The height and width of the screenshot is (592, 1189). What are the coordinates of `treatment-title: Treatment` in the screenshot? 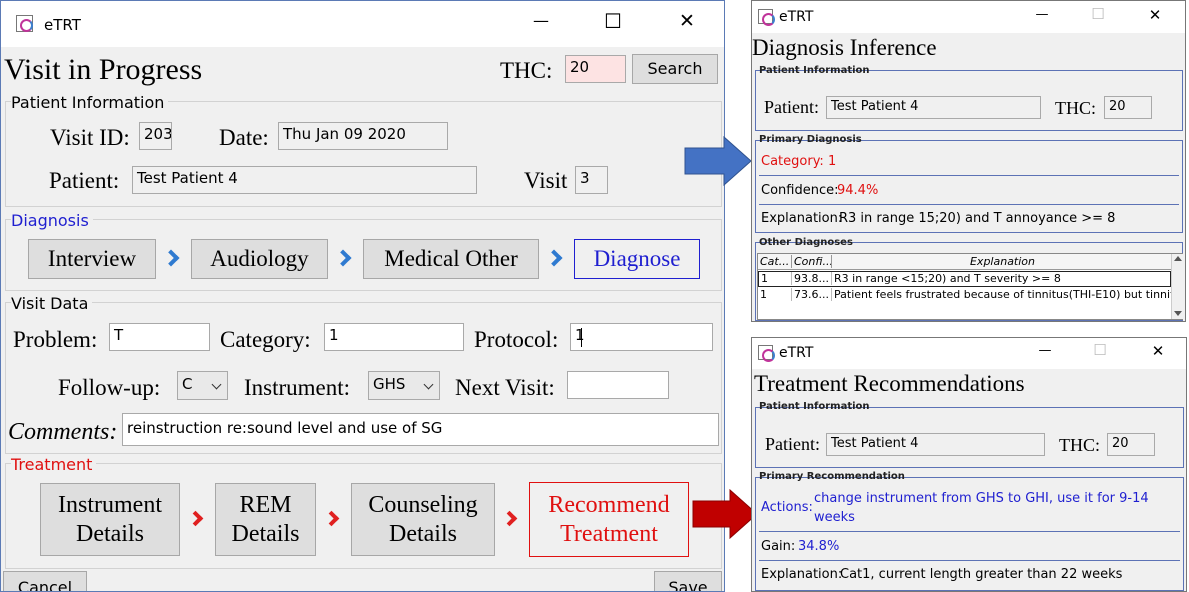 It's located at (54, 464).